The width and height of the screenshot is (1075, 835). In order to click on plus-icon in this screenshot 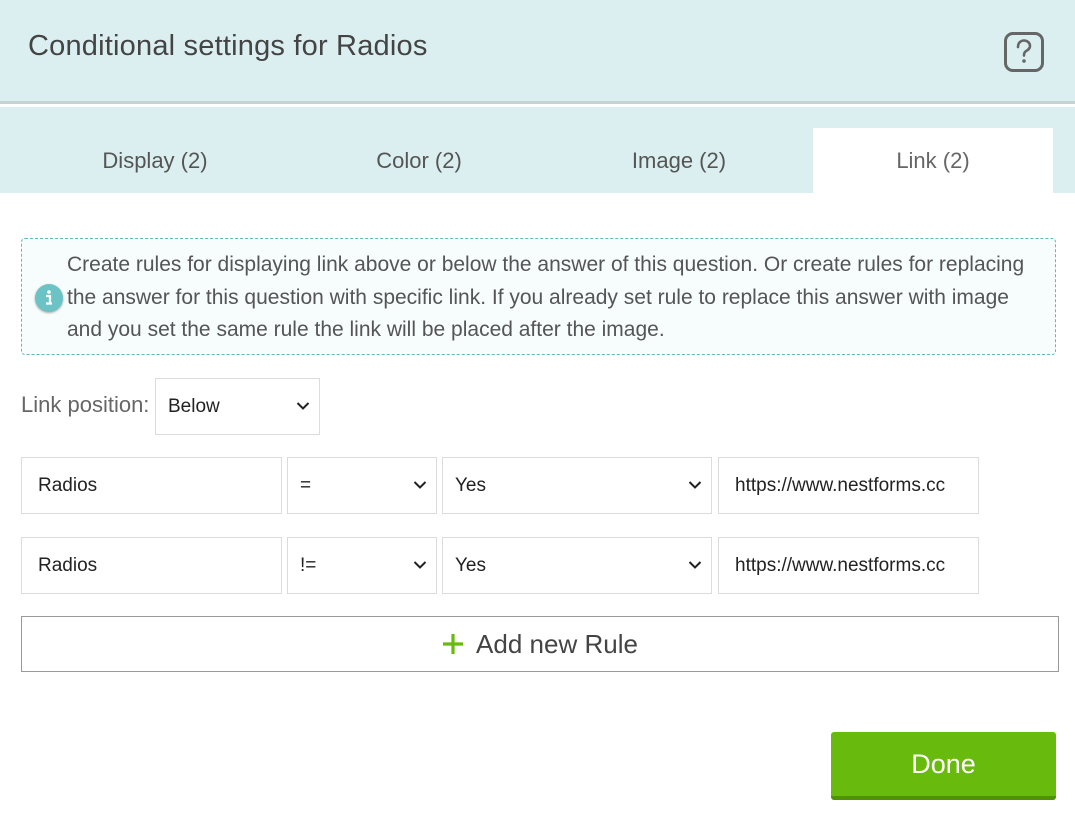, I will do `click(453, 644)`.